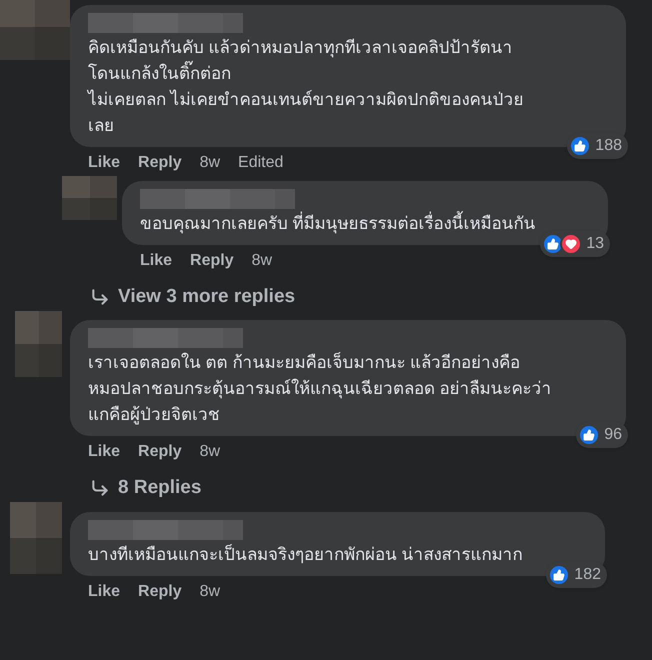 Image resolution: width=652 pixels, height=660 pixels. What do you see at coordinates (587, 575) in the screenshot?
I see `reaction-count: 182` at bounding box center [587, 575].